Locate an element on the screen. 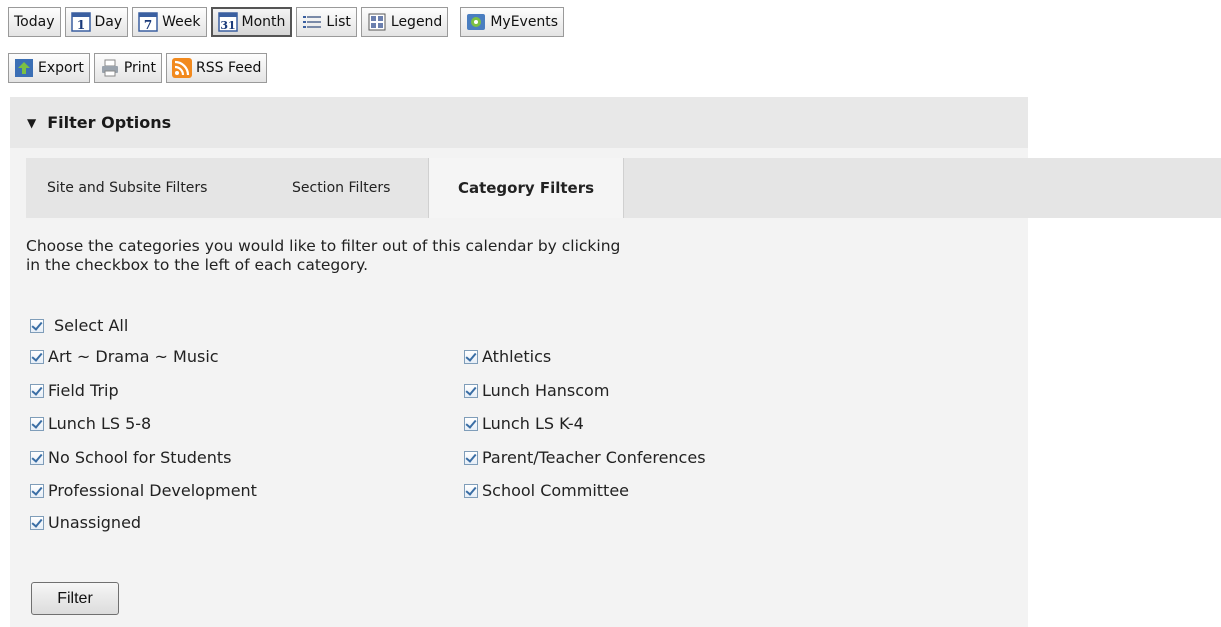  export-button: Export is located at coordinates (49, 68).